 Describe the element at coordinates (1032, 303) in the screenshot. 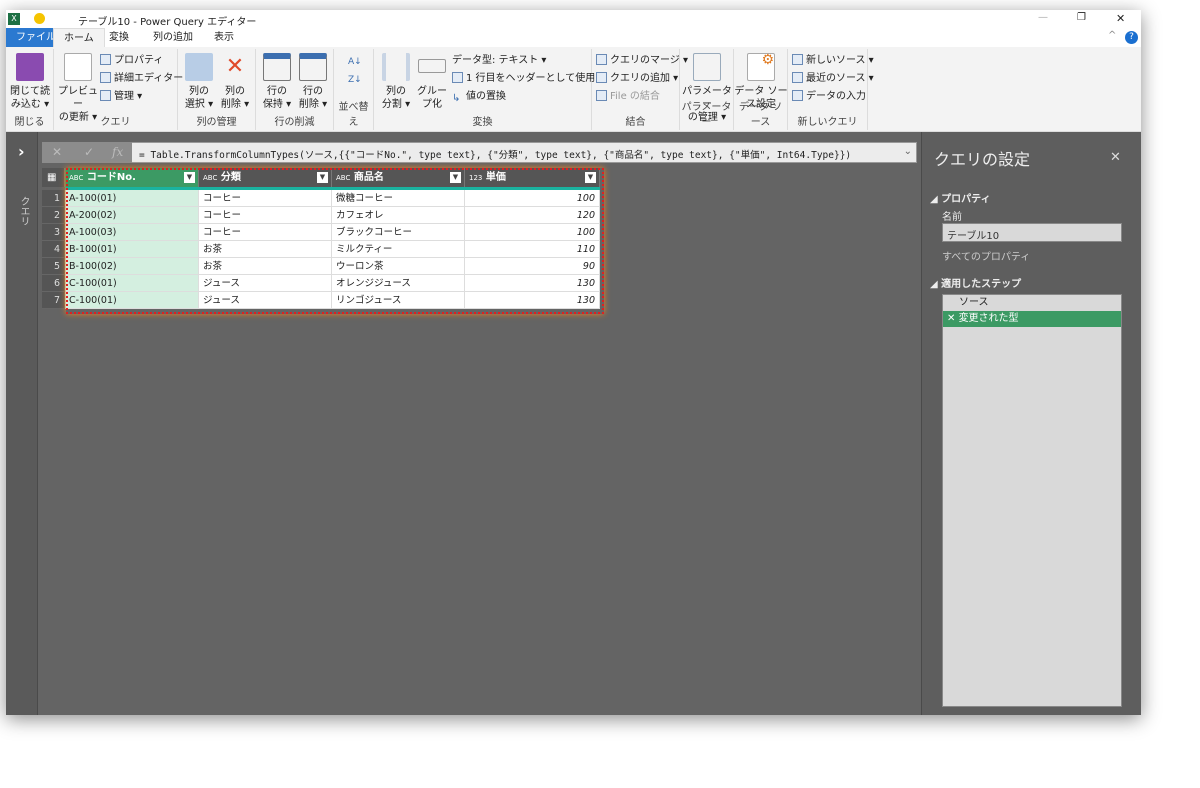

I see `step-source: ソース` at that location.